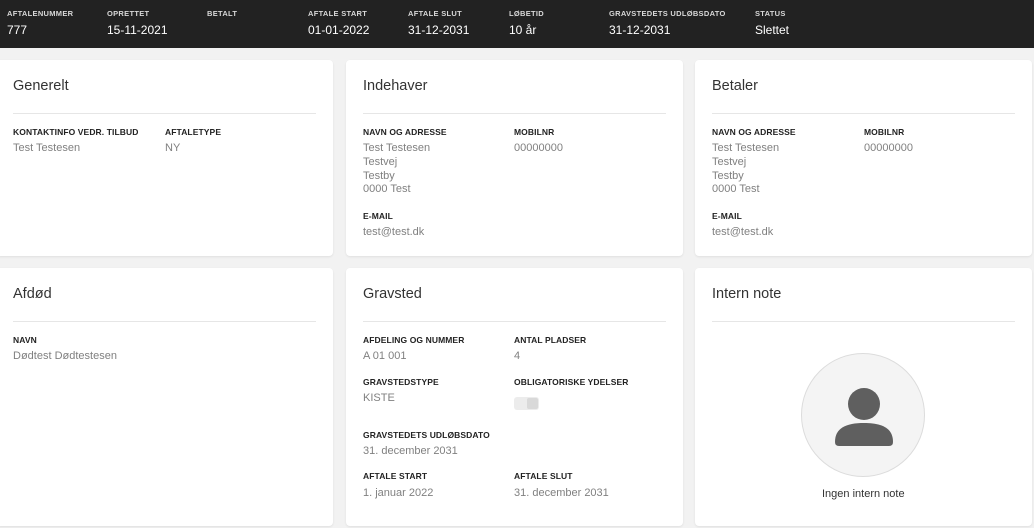  I want to click on field-label: GRAVSTEDSTYPE, so click(401, 382).